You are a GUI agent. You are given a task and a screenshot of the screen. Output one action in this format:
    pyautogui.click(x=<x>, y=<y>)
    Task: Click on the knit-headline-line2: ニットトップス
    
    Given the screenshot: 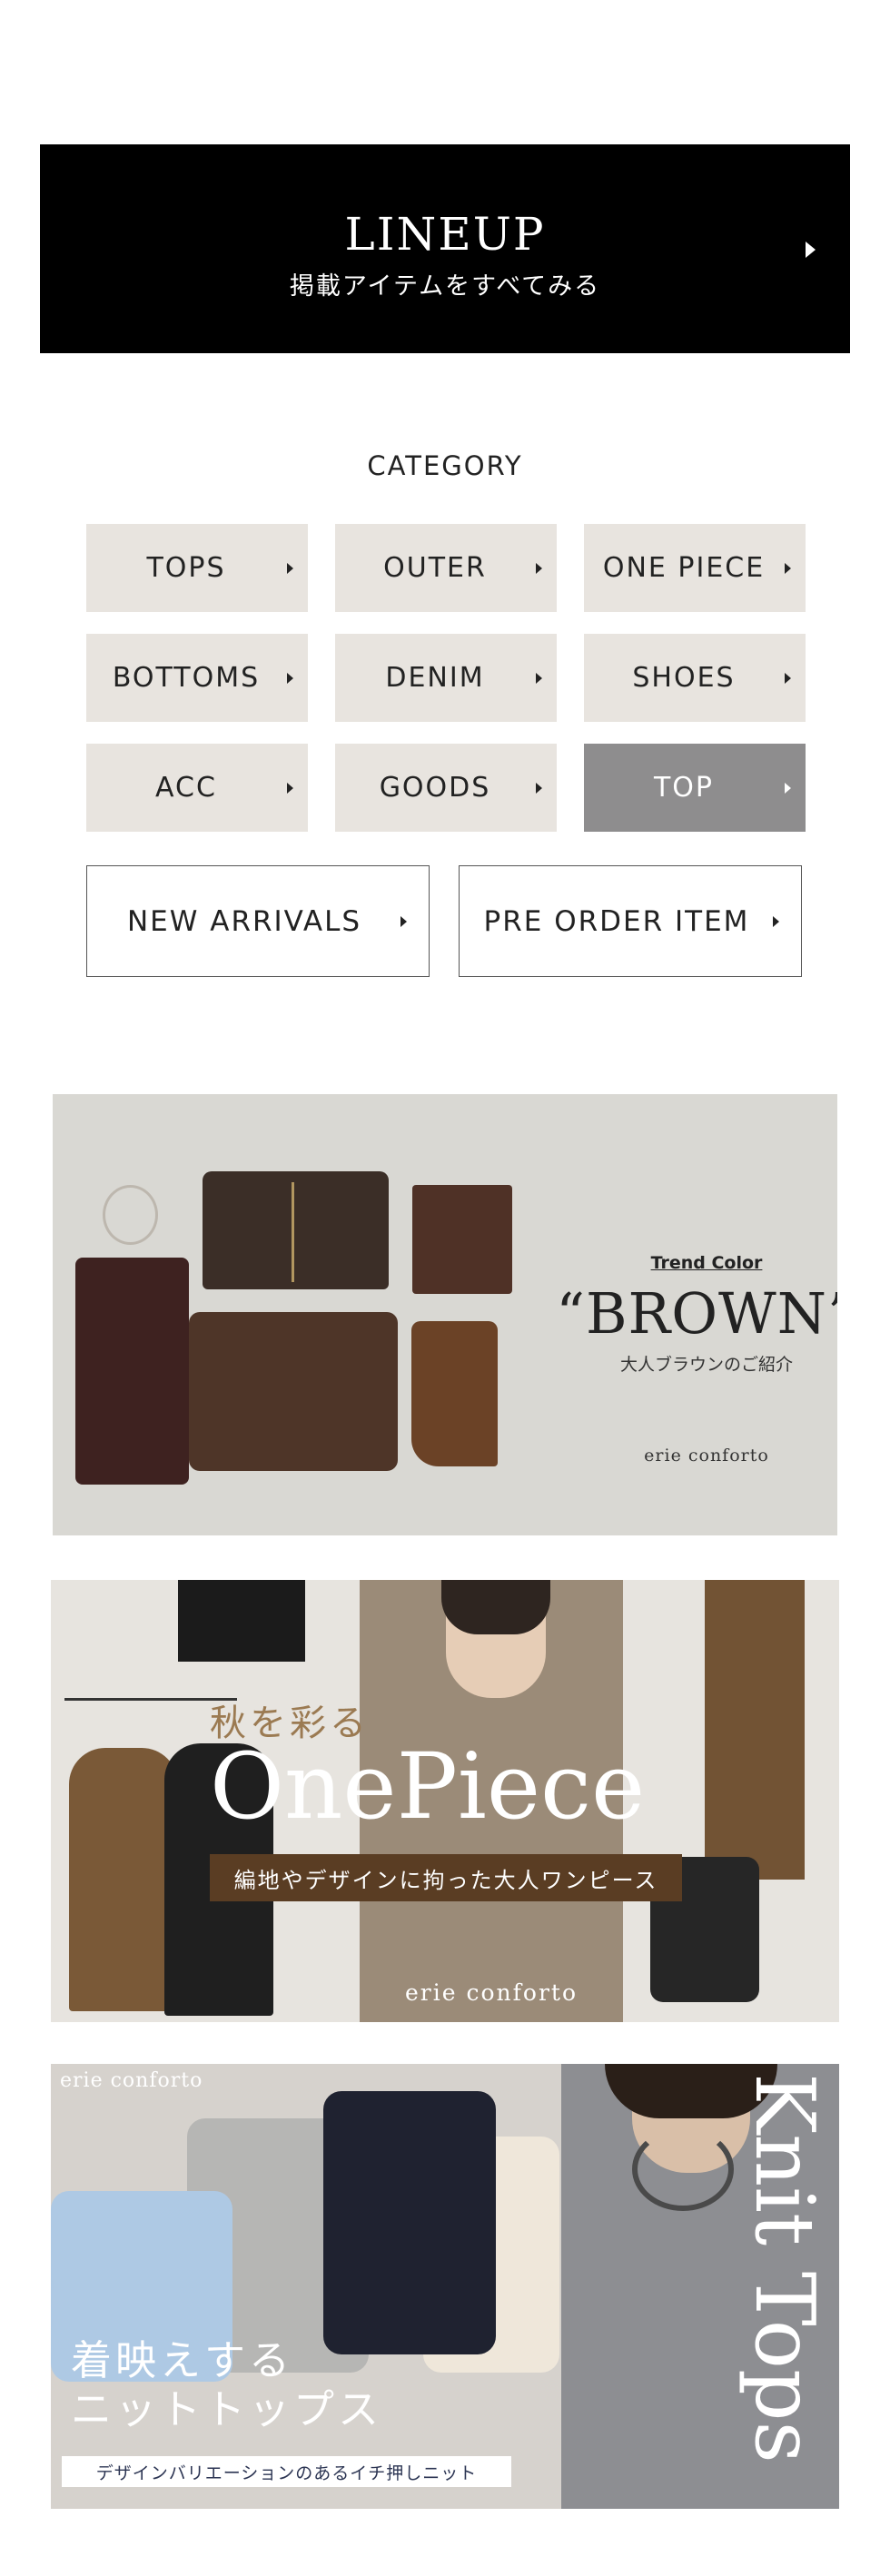 What is the action you would take?
    pyautogui.click(x=227, y=2409)
    